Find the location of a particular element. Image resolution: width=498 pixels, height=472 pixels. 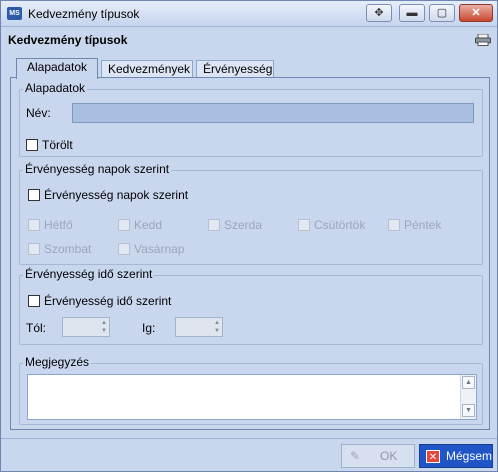

name-field is located at coordinates (273, 113).